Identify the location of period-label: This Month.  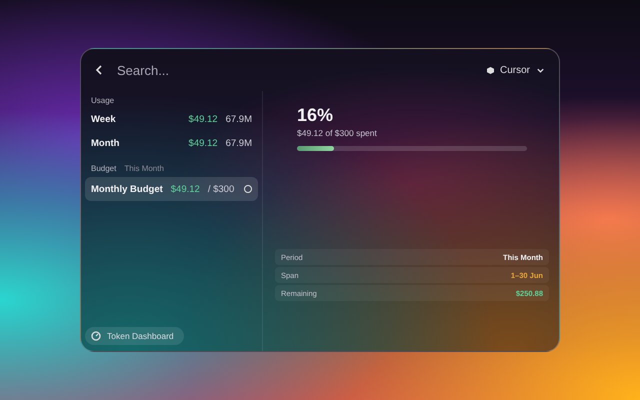
(144, 168).